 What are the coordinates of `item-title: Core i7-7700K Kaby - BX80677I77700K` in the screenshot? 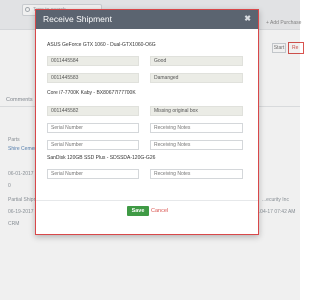 It's located at (91, 93).